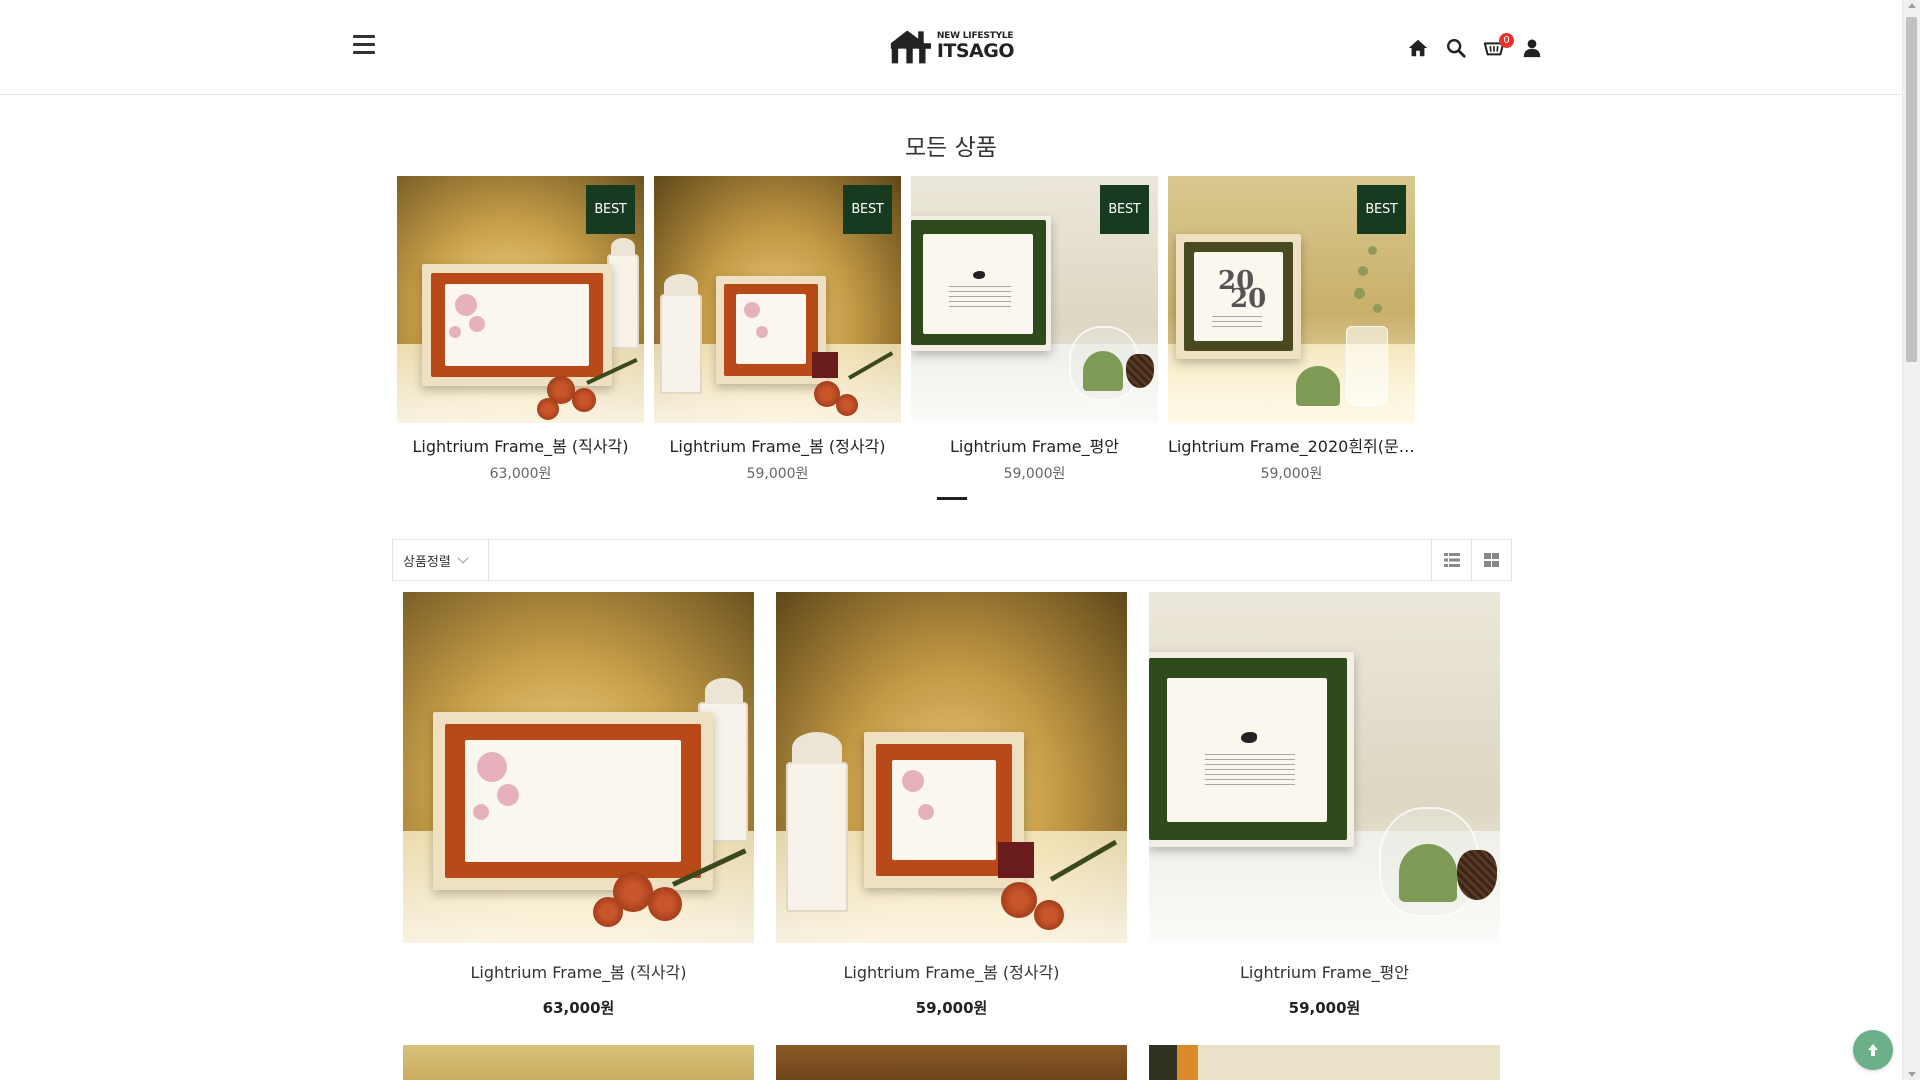 This screenshot has height=1080, width=1920. I want to click on user-icon, so click(1532, 48).